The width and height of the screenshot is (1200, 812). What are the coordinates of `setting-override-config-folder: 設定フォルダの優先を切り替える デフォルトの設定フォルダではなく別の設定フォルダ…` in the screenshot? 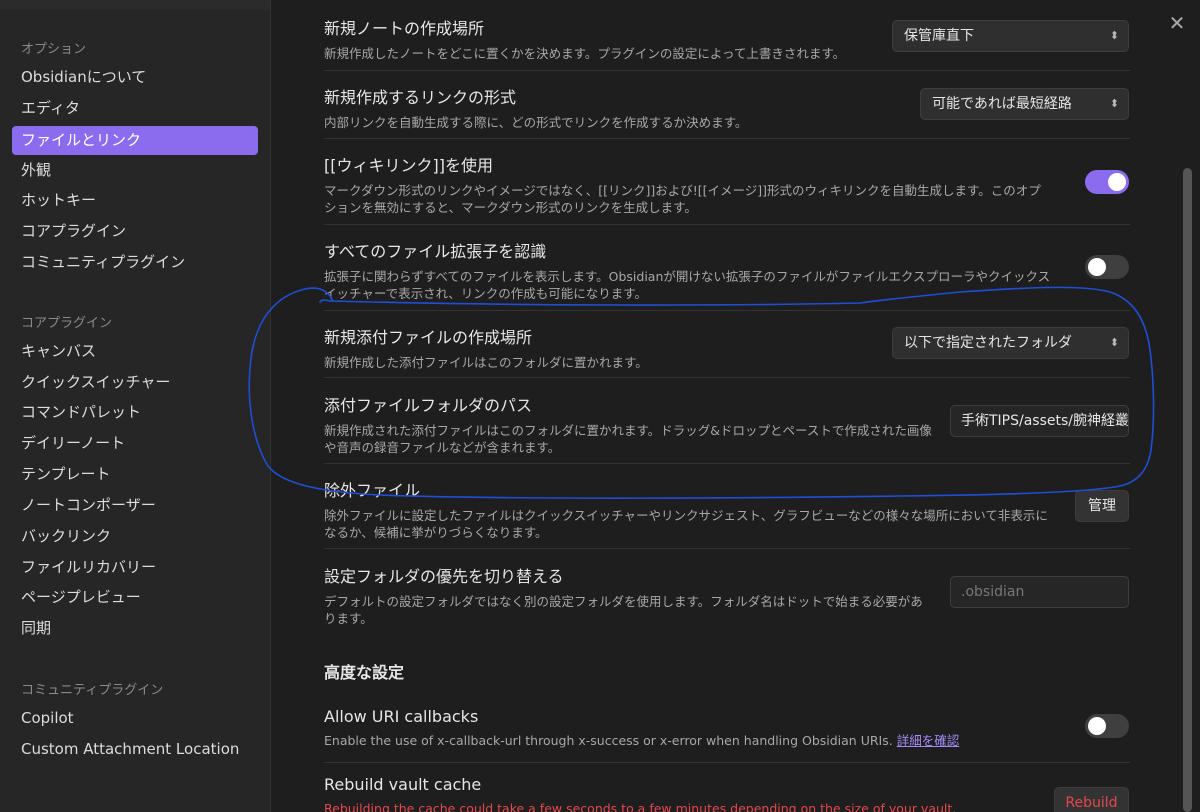 It's located at (629, 595).